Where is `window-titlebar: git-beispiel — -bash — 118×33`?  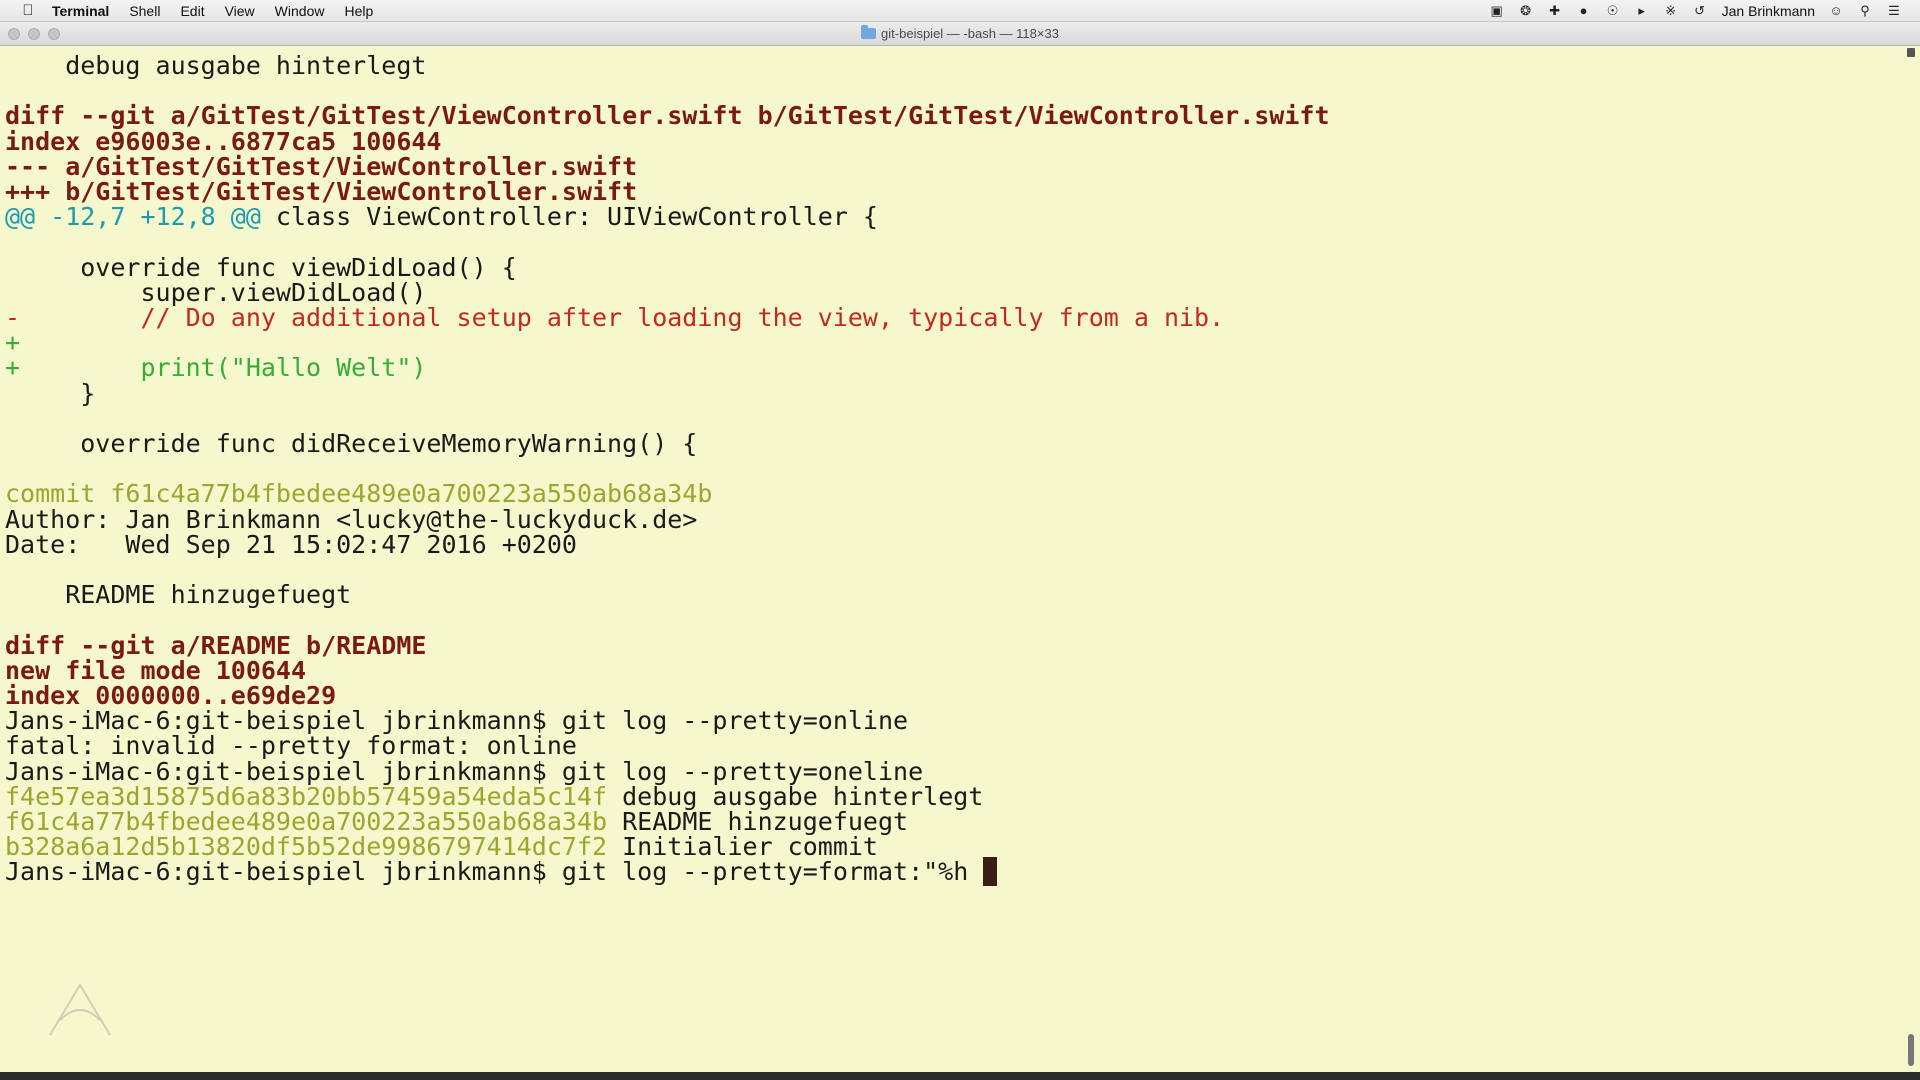
window-titlebar: git-beispiel — -bash — 118×33 is located at coordinates (960, 34).